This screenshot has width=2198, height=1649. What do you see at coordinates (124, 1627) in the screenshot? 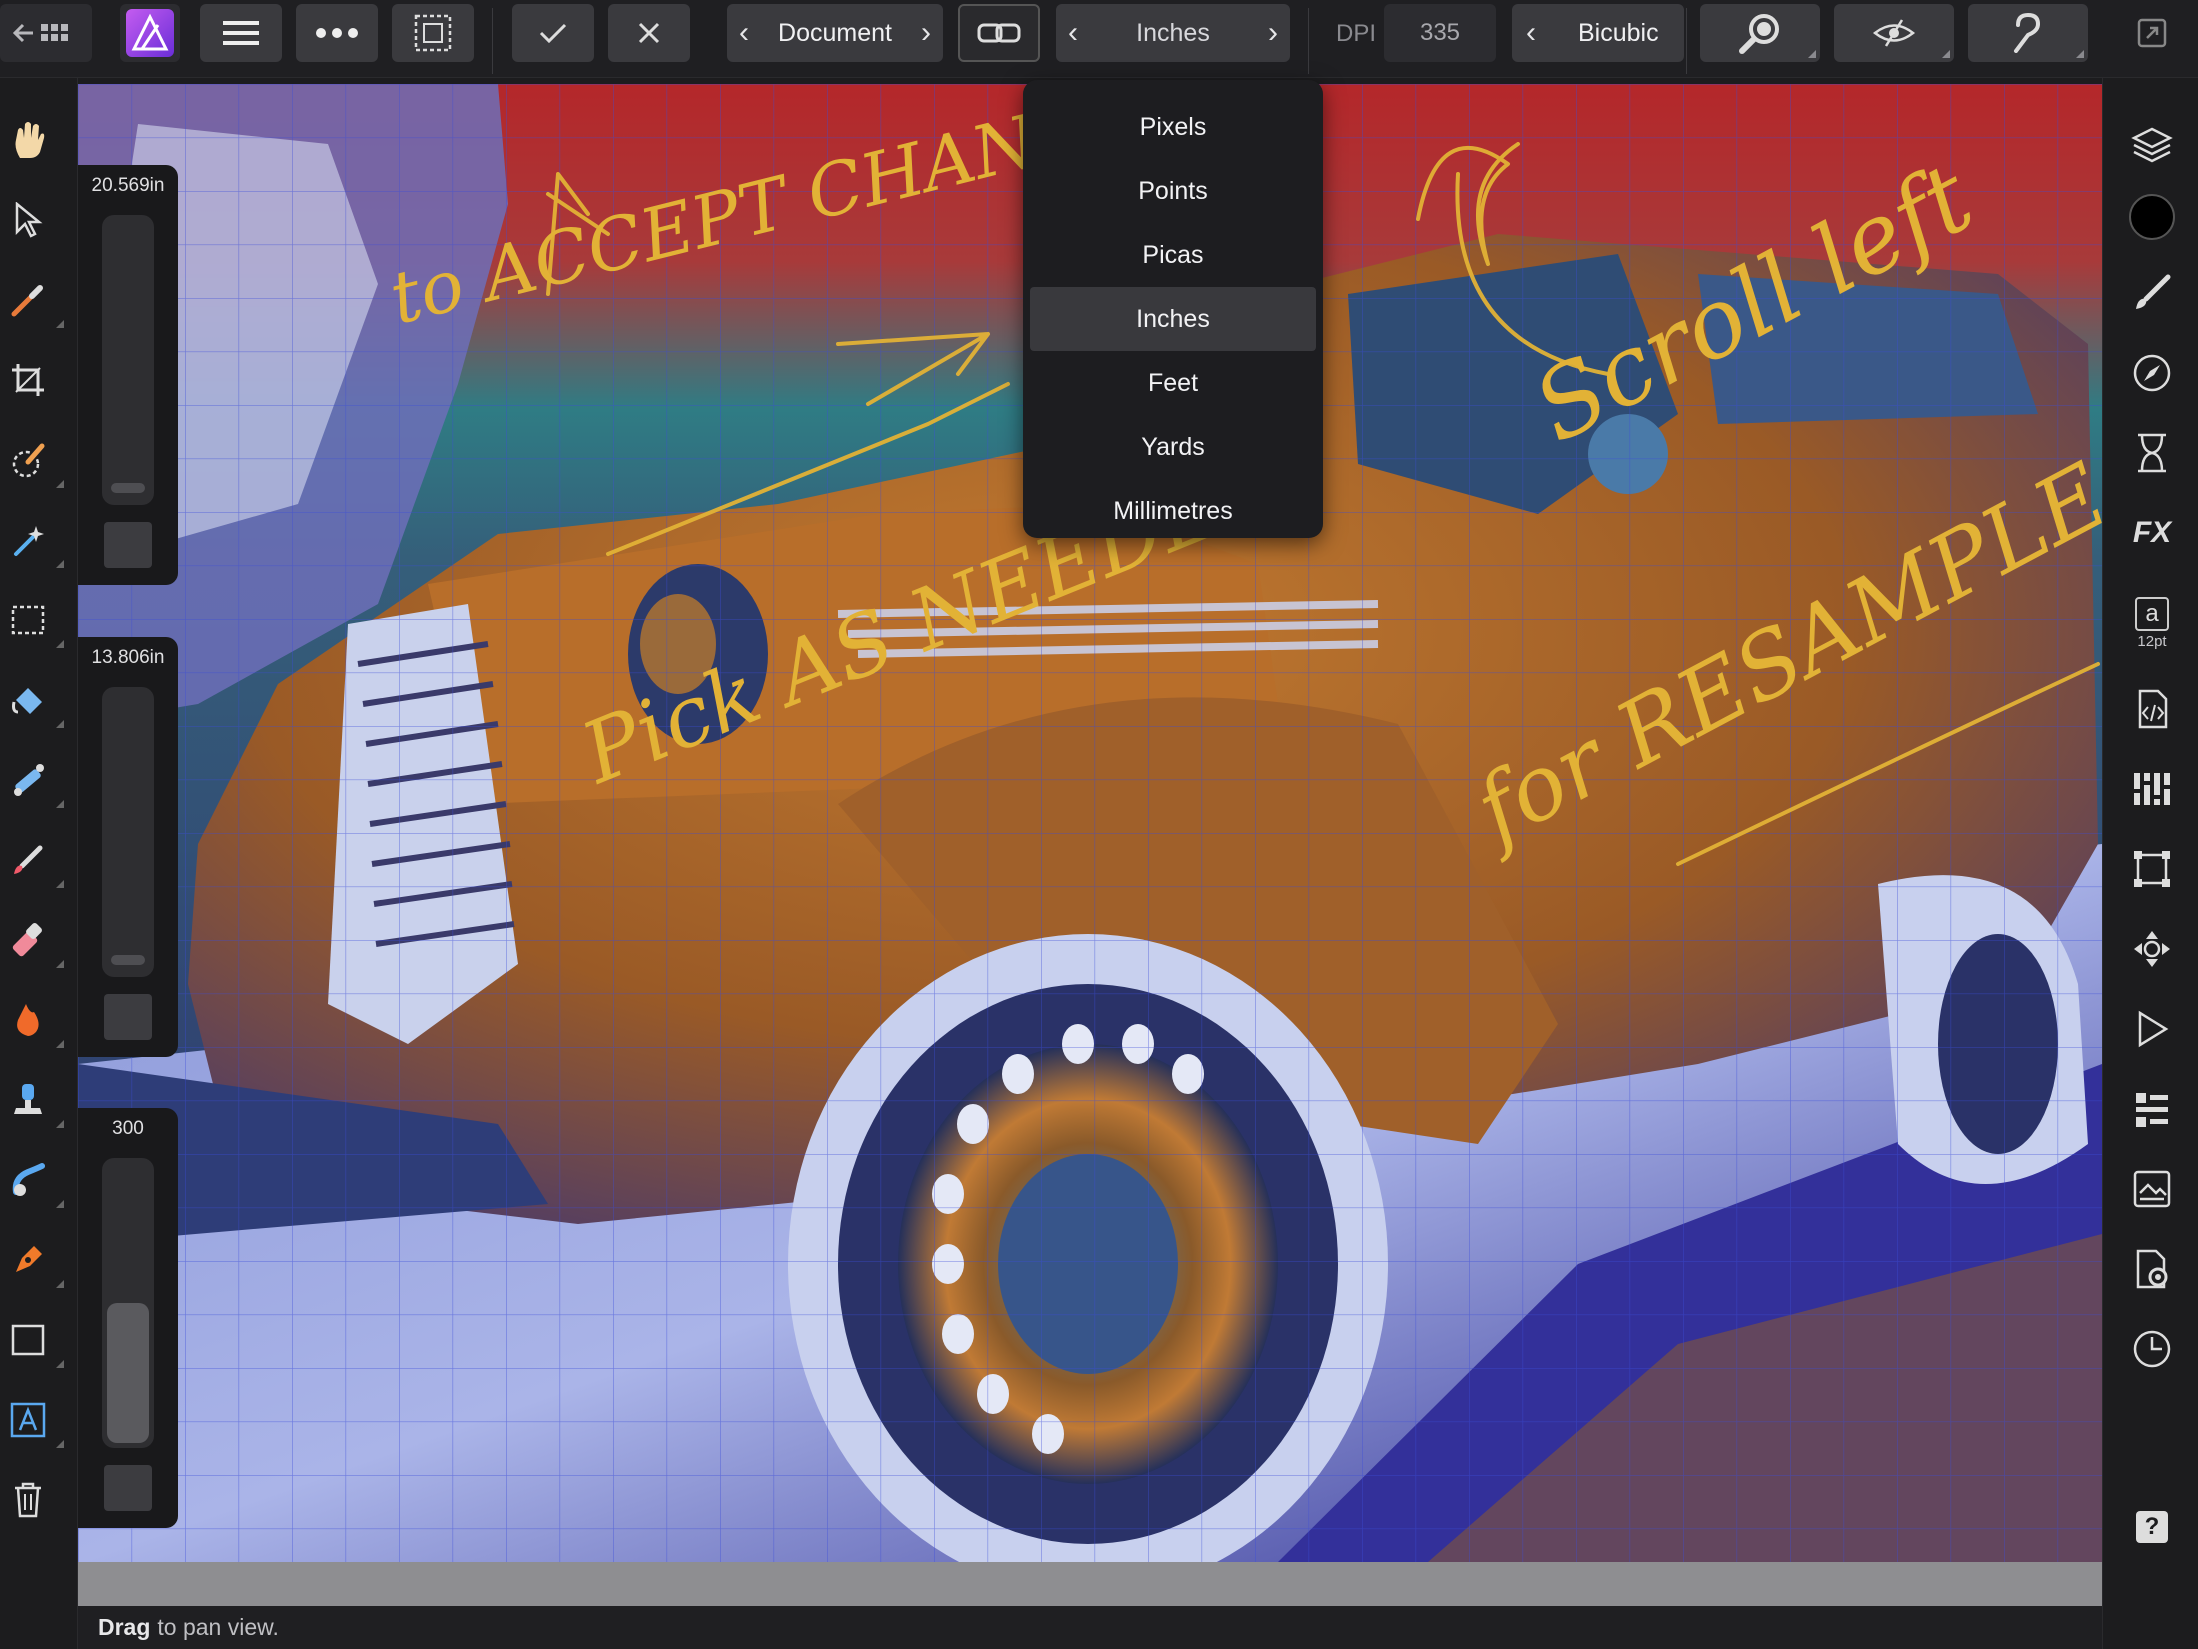
I see `status-bold-text: Drag` at bounding box center [124, 1627].